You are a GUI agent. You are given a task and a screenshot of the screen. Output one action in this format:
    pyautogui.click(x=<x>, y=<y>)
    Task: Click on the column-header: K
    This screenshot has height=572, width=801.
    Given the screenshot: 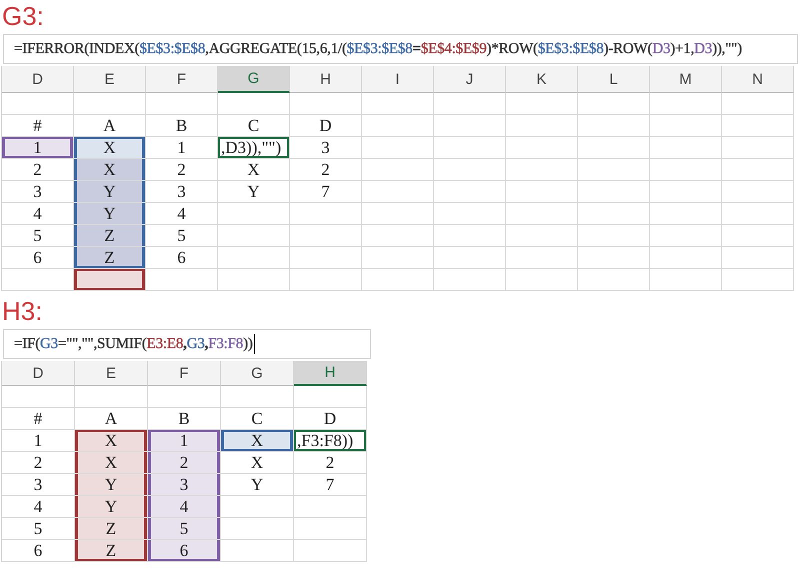 What is the action you would take?
    pyautogui.click(x=542, y=79)
    